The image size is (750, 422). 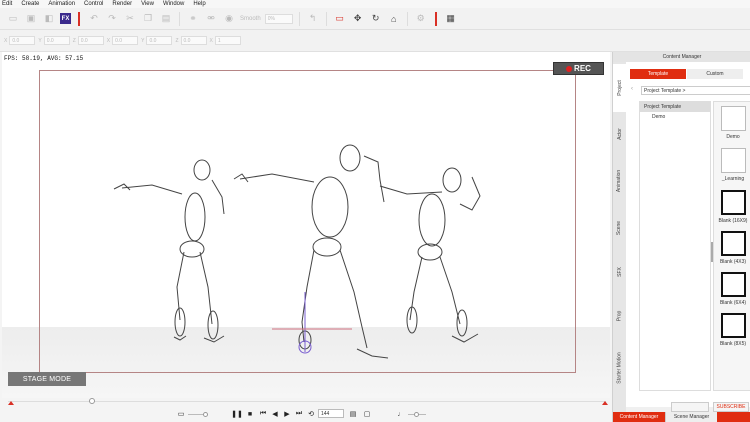 I want to click on vtab-starter-motion: Starter Motion, so click(x=619, y=368).